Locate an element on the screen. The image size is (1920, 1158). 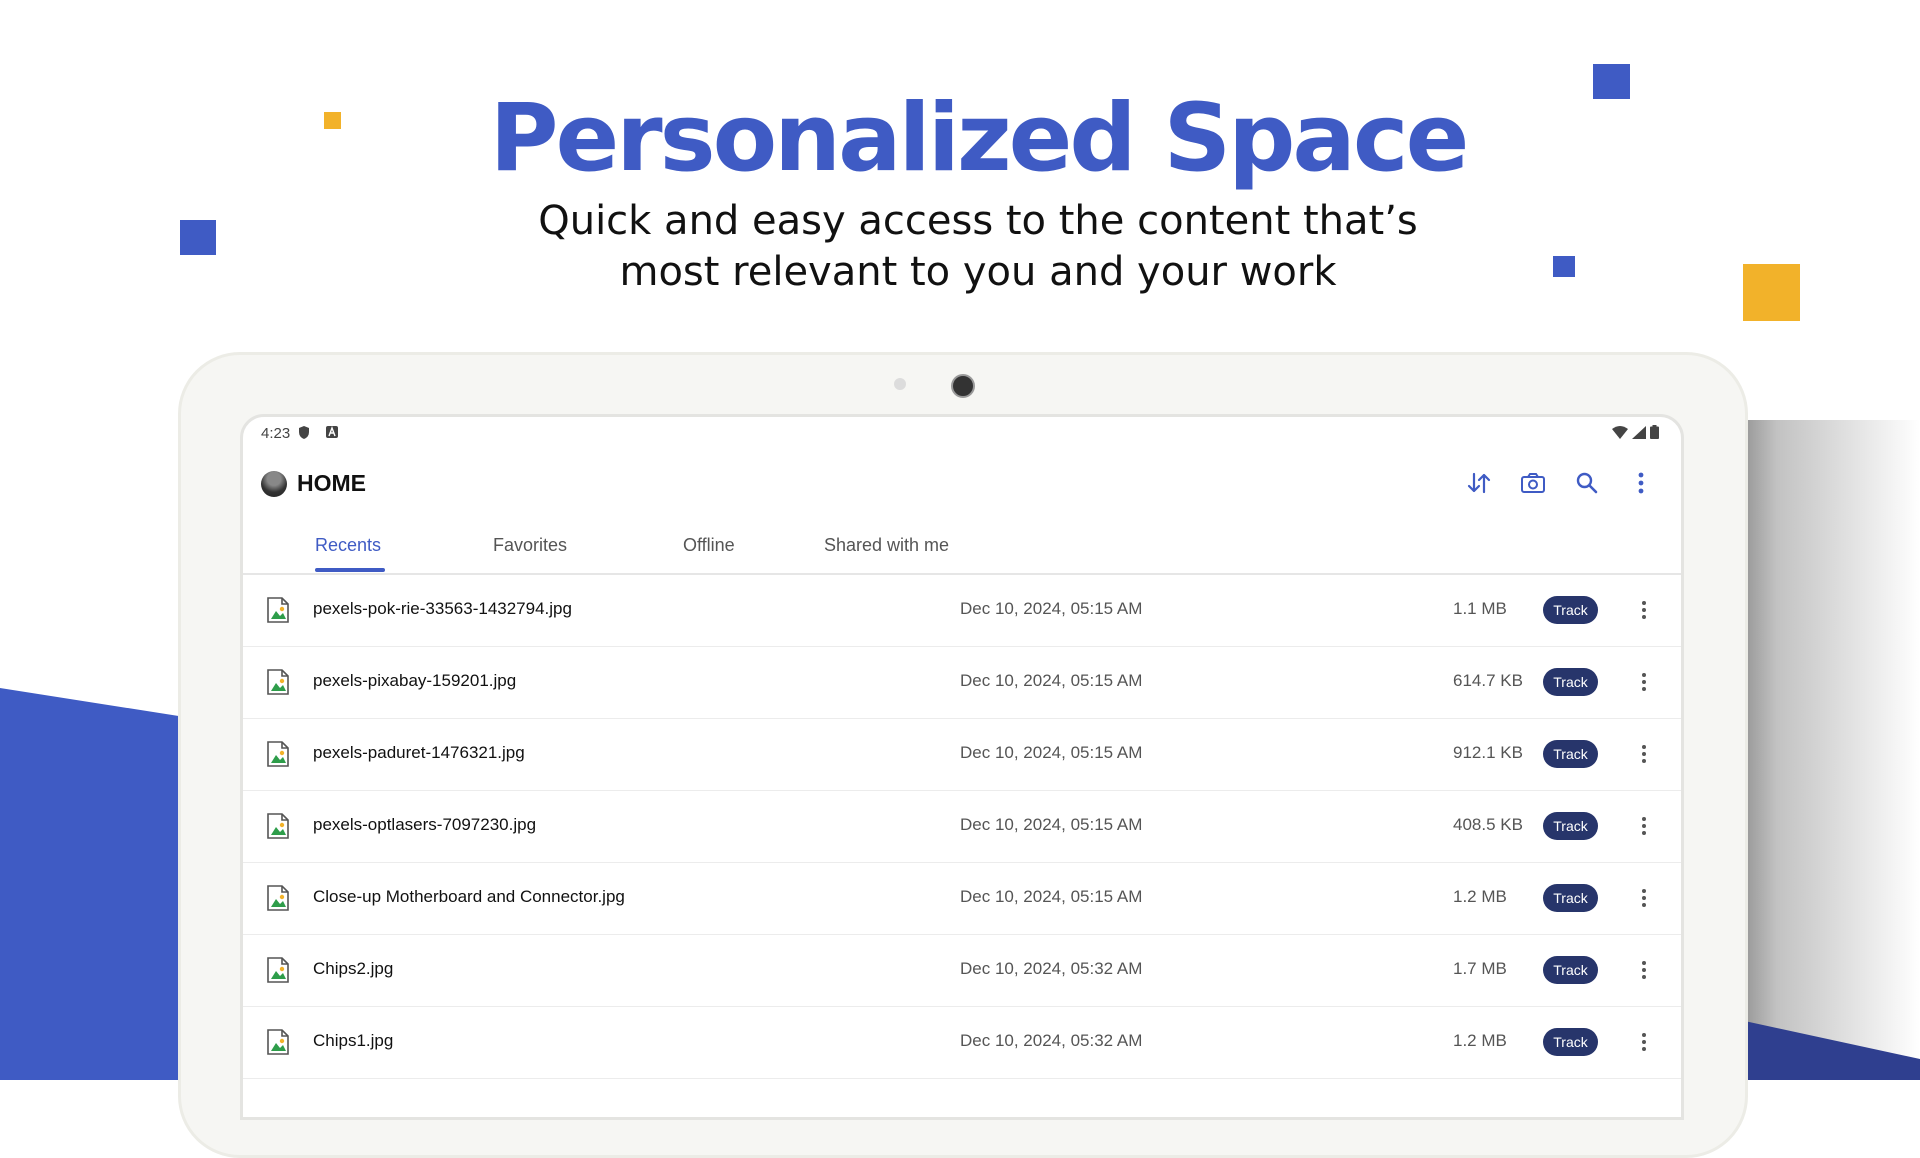
tab-favorites: Favorites is located at coordinates (530, 545).